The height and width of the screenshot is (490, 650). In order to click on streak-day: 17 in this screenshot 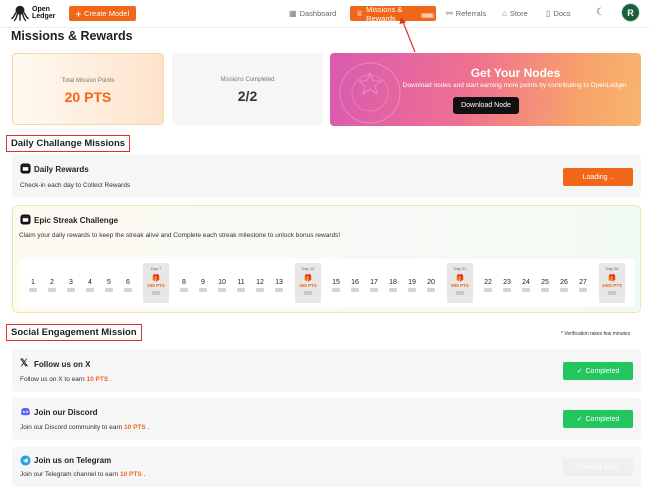, I will do `click(374, 285)`.